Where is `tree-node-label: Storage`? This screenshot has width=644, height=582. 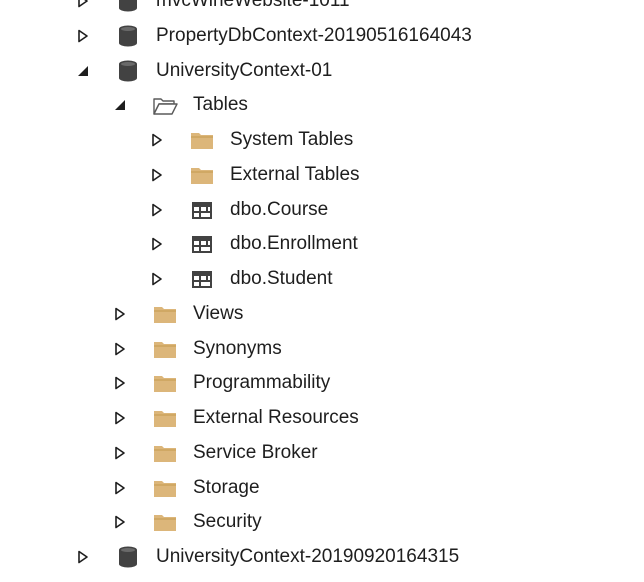
tree-node-label: Storage is located at coordinates (226, 487).